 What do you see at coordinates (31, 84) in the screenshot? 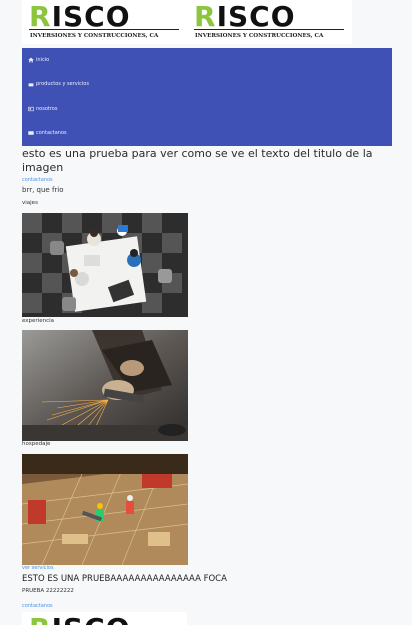
I see `calendar-icon` at bounding box center [31, 84].